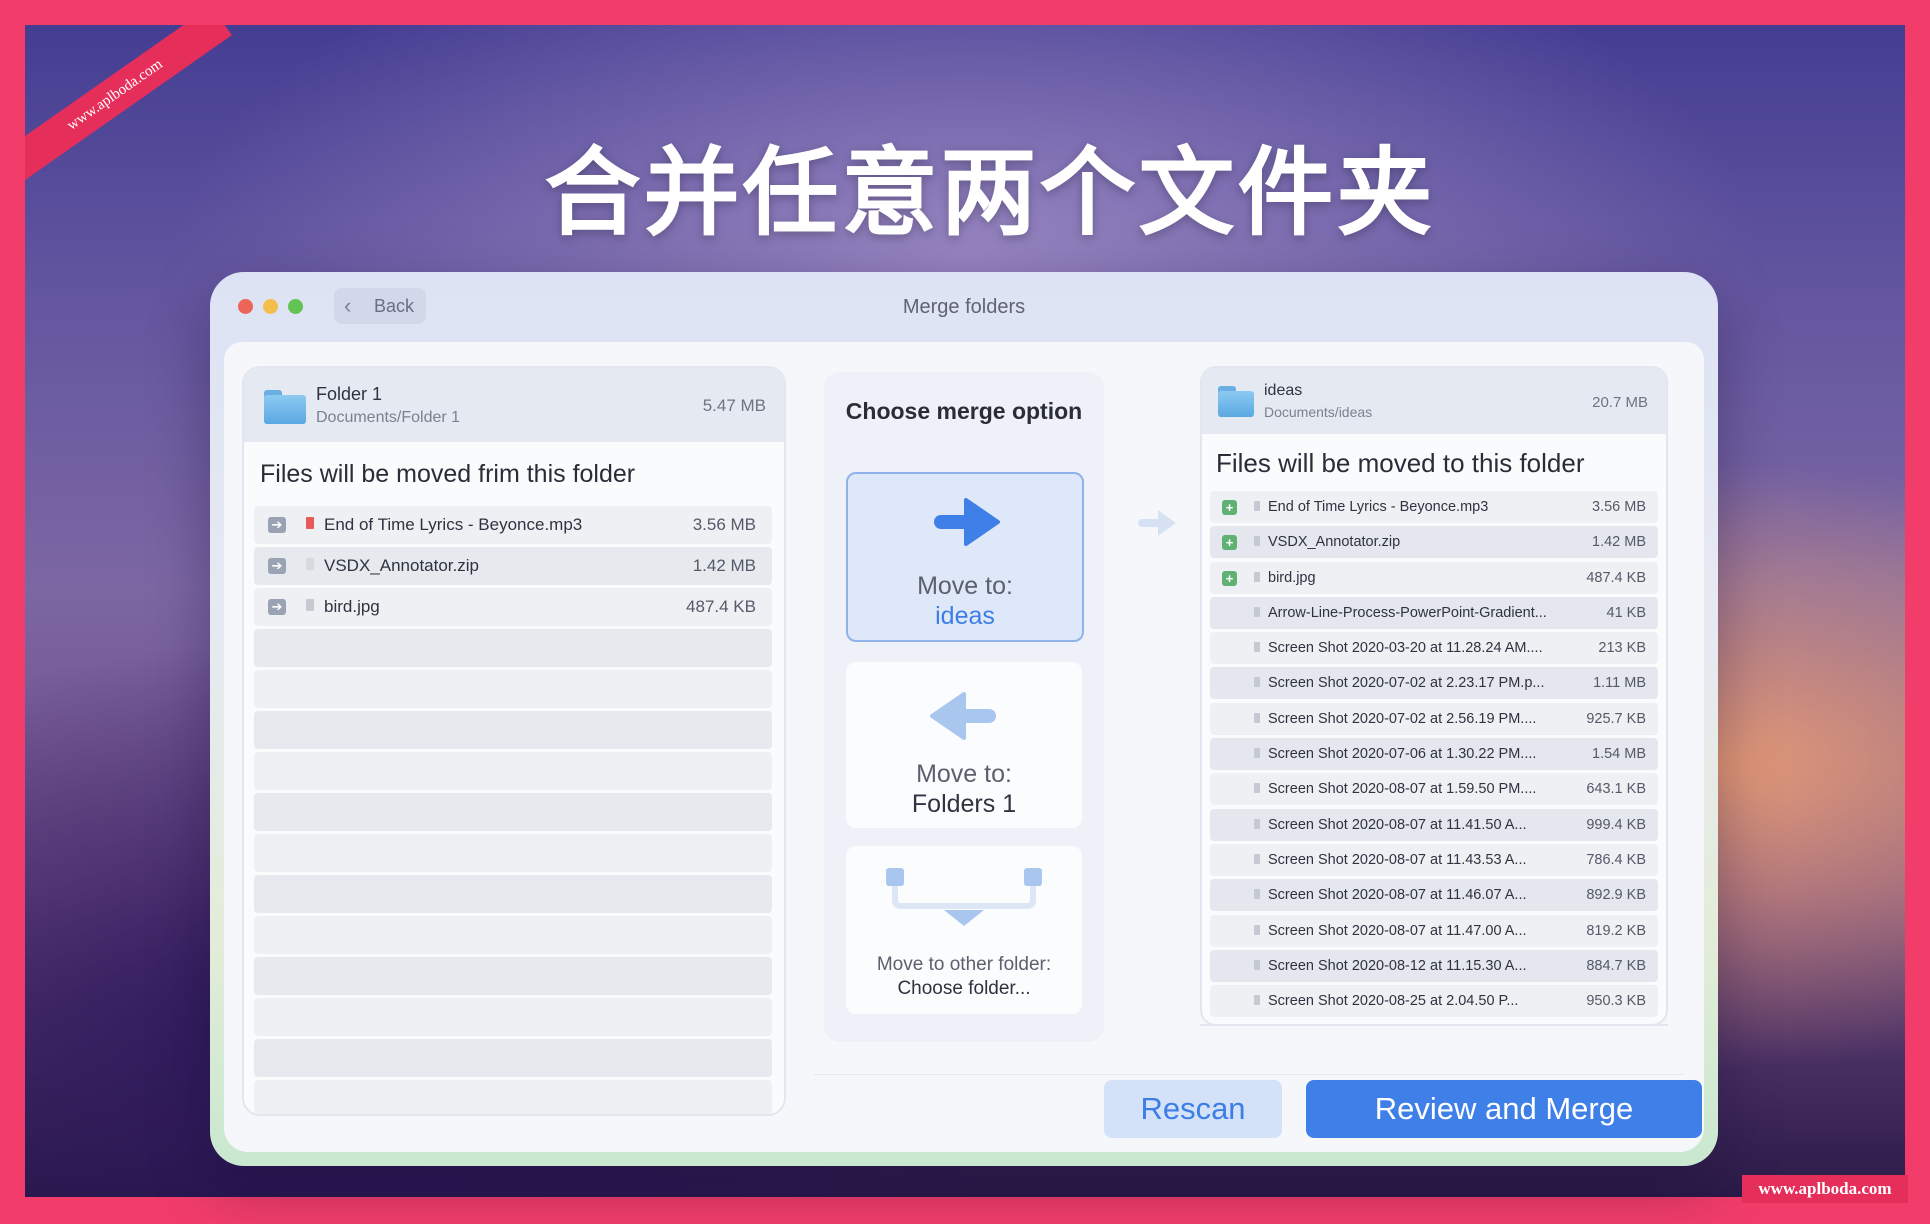  Describe the element at coordinates (1193, 1109) in the screenshot. I see `rescan-button: Rescan` at that location.